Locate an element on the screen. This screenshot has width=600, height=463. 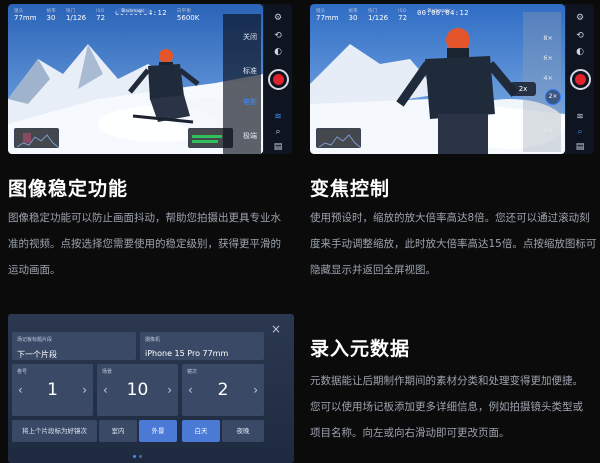
scene-label: 场景 is located at coordinates (107, 372).